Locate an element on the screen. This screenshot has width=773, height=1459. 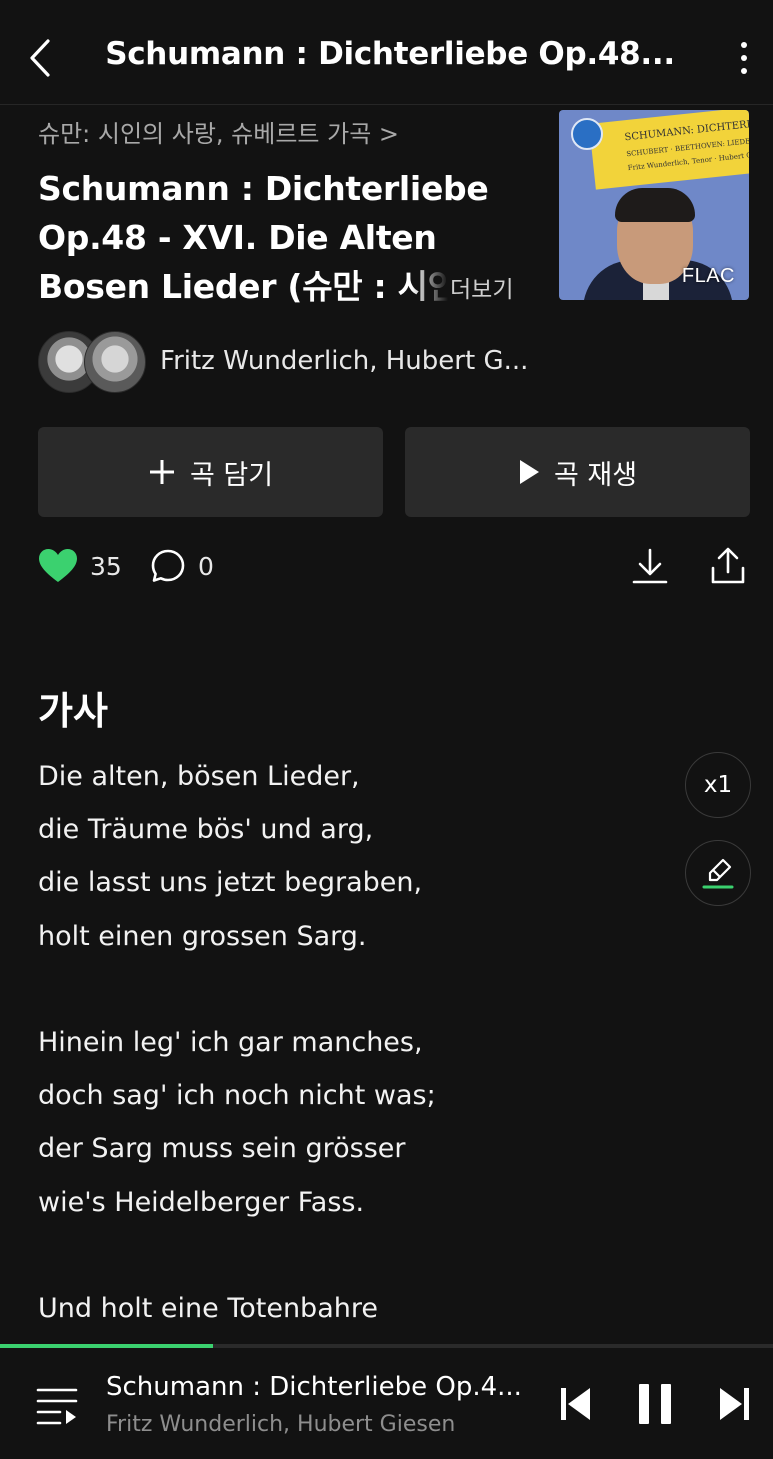
play-icon is located at coordinates (529, 472).